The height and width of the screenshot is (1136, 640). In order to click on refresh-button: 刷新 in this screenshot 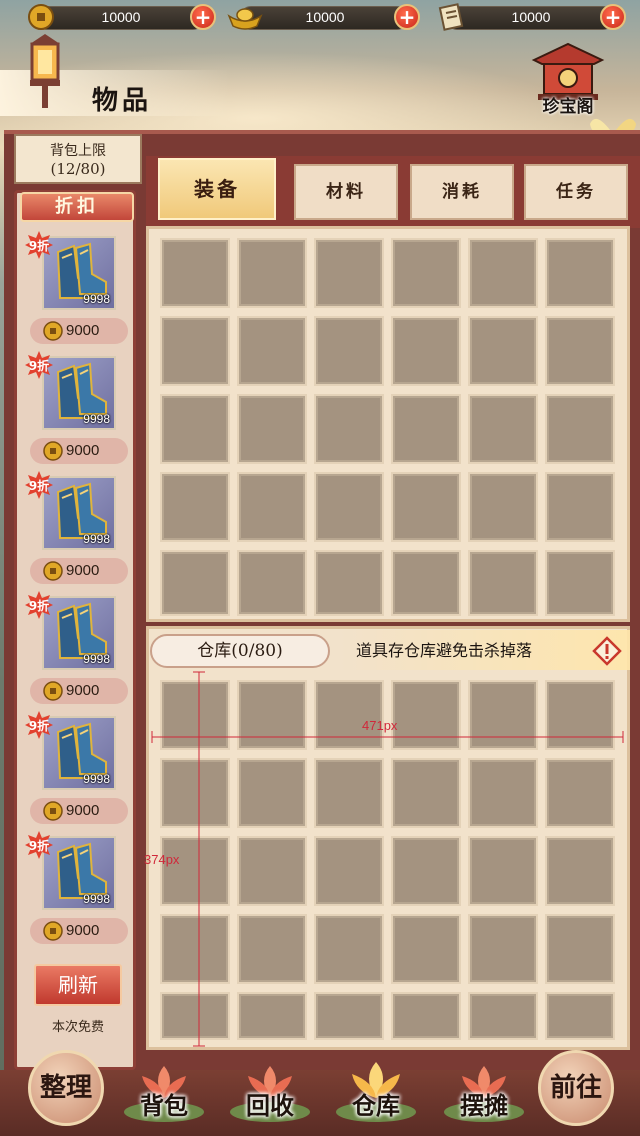, I will do `click(78, 985)`.